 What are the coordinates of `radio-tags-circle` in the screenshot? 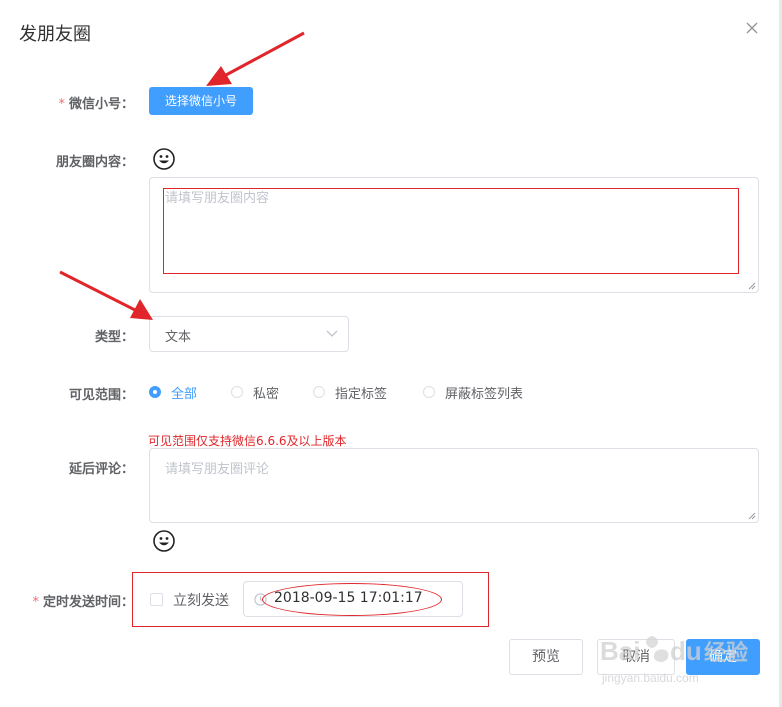 It's located at (319, 392).